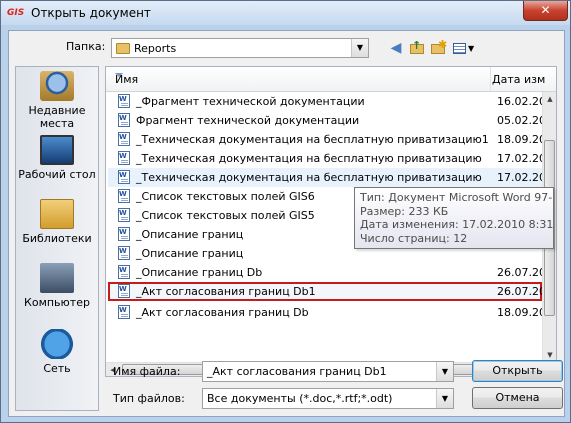 This screenshot has width=571, height=423. I want to click on place-desktop: Рабочий стол, so click(57, 158).